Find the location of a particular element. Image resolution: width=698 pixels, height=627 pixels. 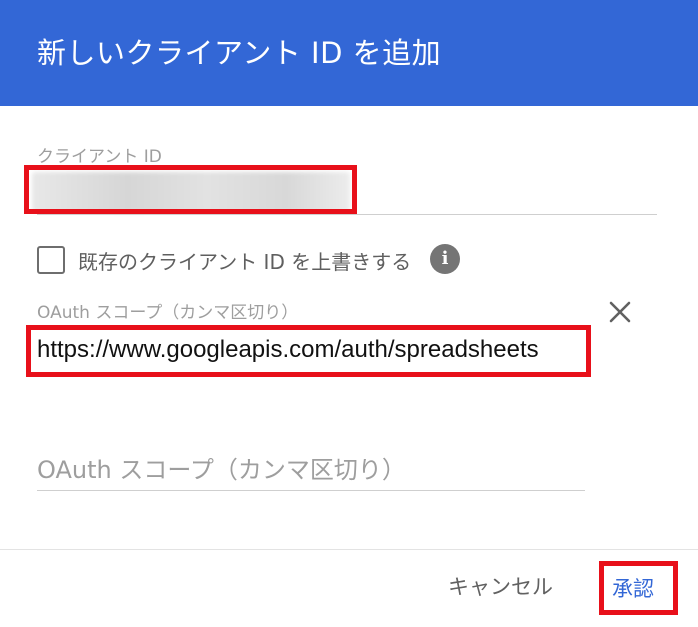

overwrite-checkbox-label: 既存のクライアント ID を上書きする is located at coordinates (244, 260).